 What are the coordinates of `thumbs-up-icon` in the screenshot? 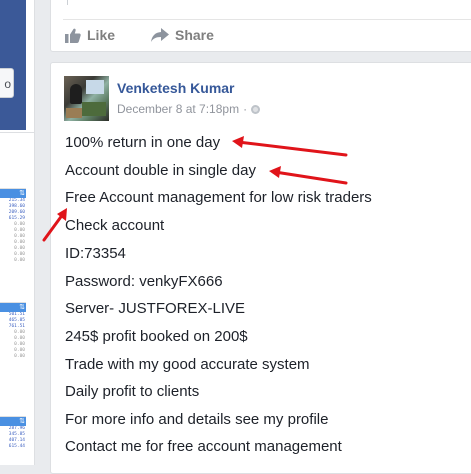 It's located at (73, 35).